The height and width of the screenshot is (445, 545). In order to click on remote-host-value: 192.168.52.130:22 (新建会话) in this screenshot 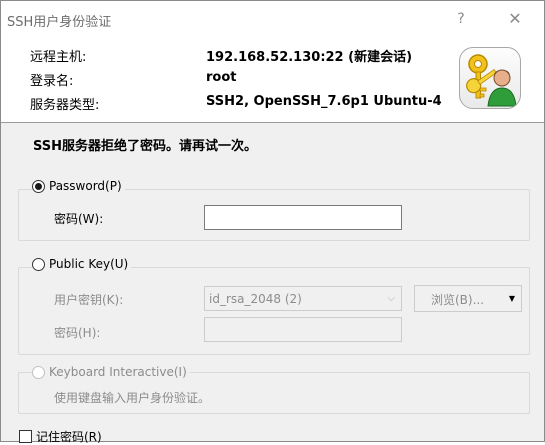, I will do `click(309, 57)`.